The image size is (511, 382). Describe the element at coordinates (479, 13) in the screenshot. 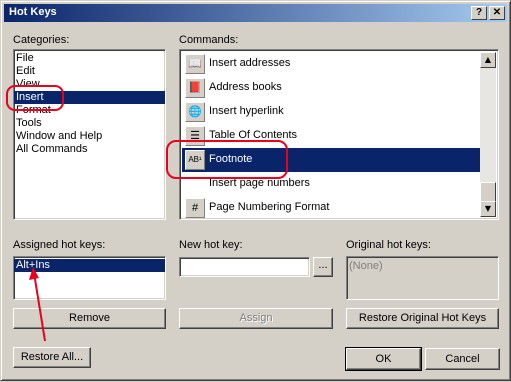

I see `help-button: ?` at that location.